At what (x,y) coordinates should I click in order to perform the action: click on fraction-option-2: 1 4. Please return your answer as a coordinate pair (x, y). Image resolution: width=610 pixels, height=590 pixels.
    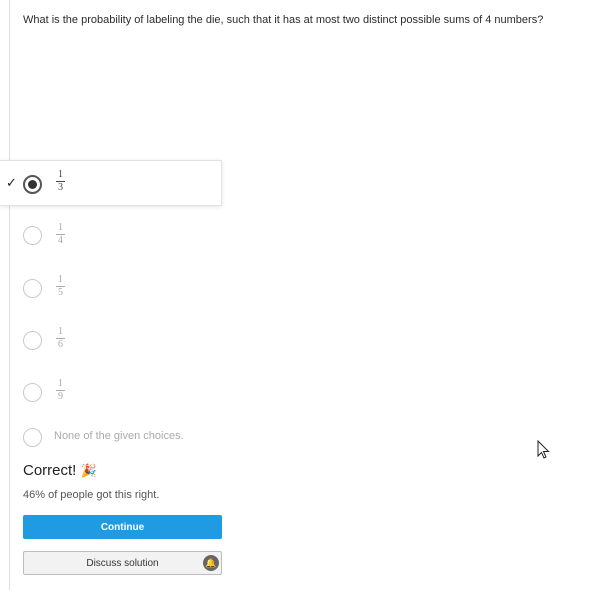
    Looking at the image, I should click on (60, 234).